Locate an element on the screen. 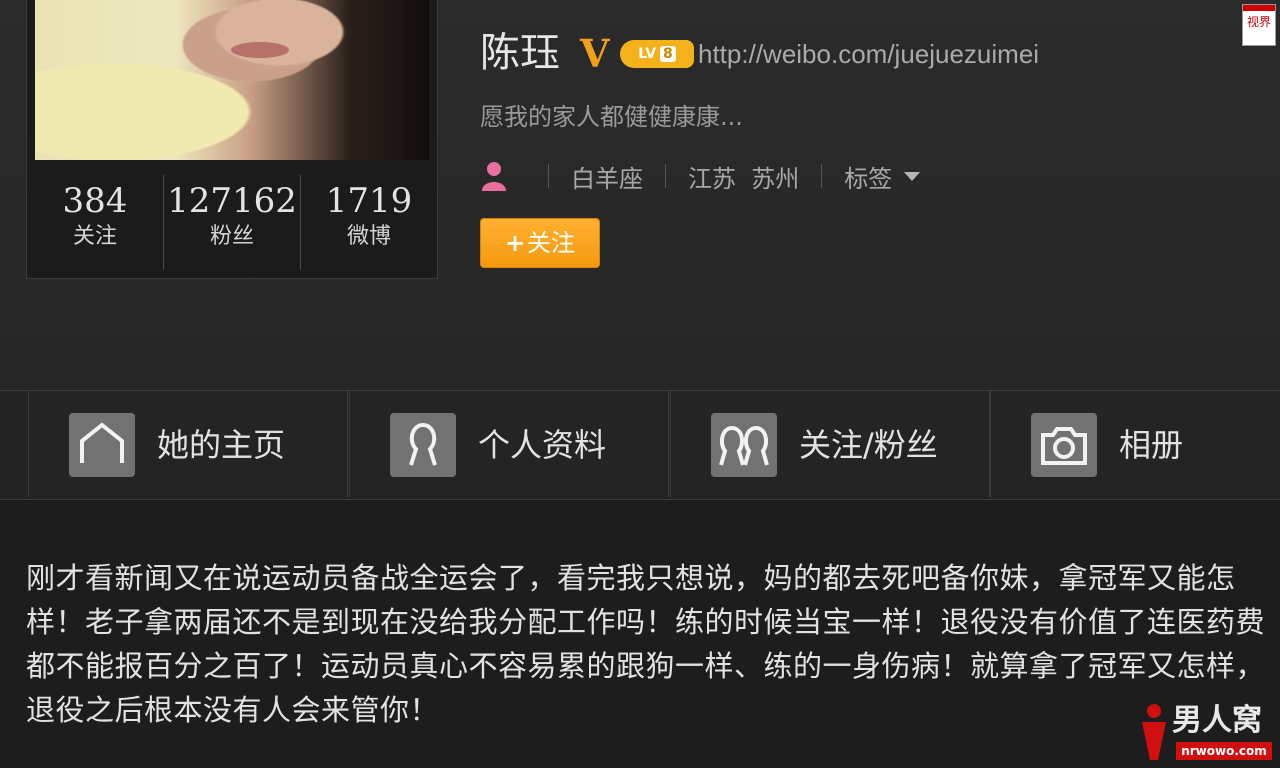 The width and height of the screenshot is (1280, 768). people-icon is located at coordinates (744, 445).